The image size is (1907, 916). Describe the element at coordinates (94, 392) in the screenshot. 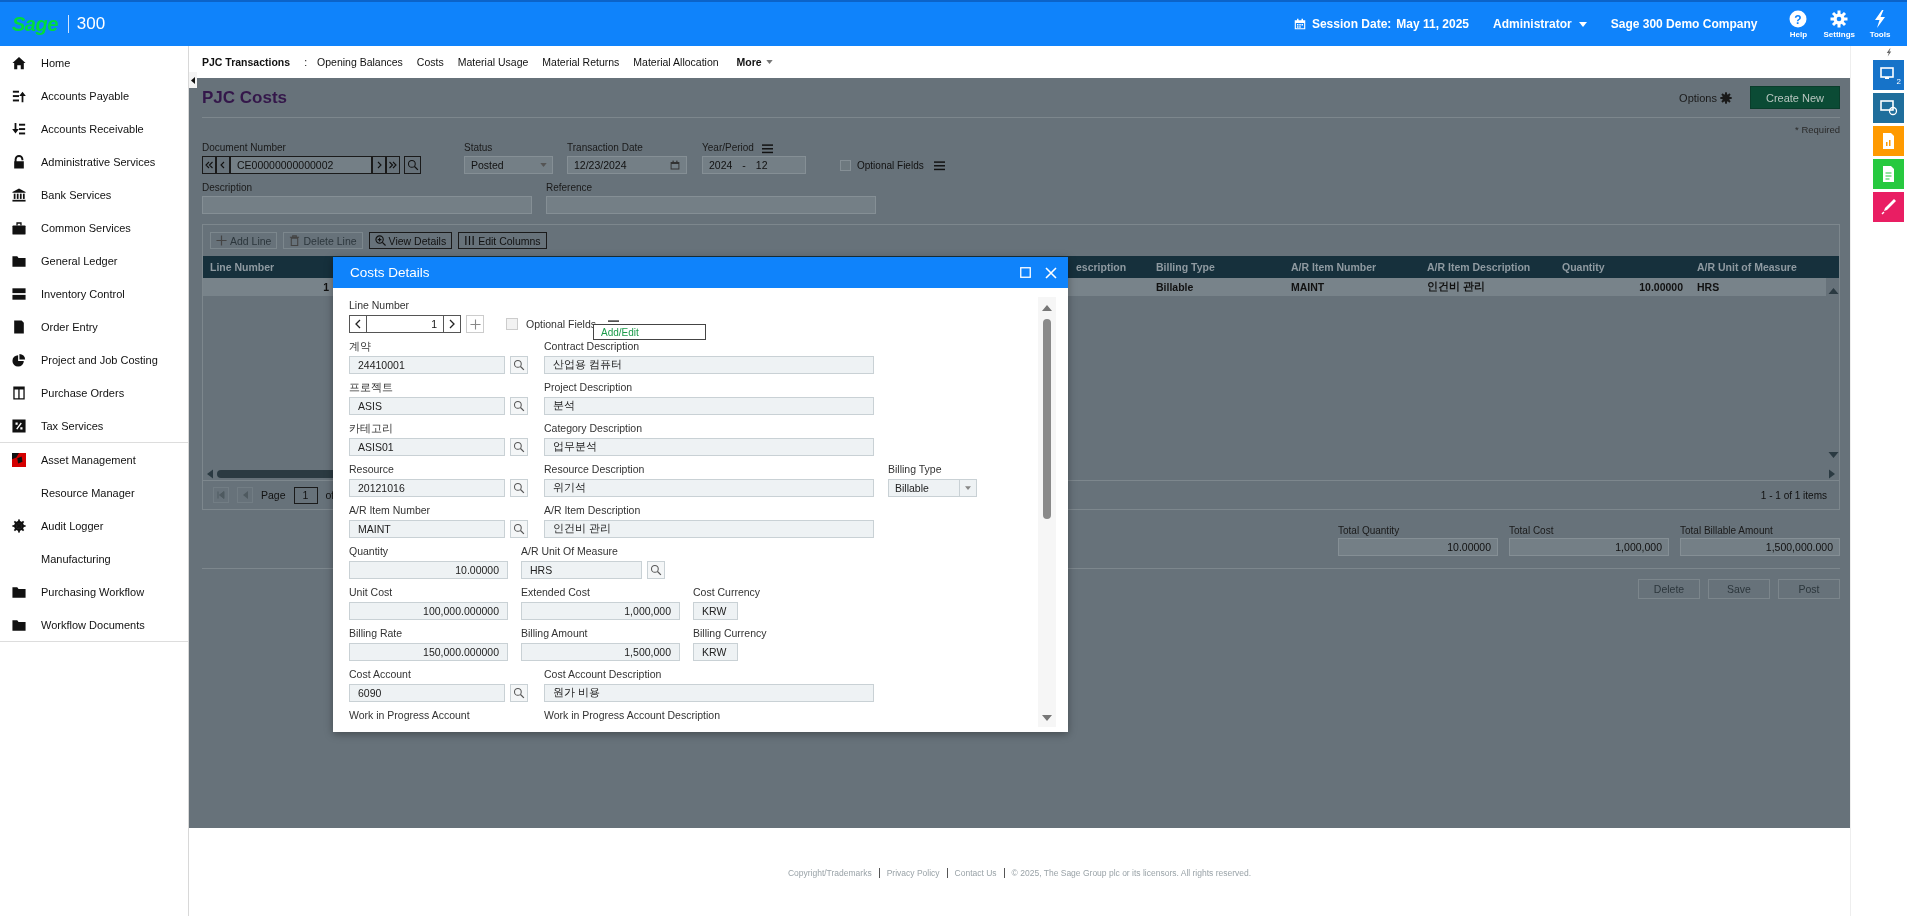

I see `sidebar-item: Purchase Orders` at that location.